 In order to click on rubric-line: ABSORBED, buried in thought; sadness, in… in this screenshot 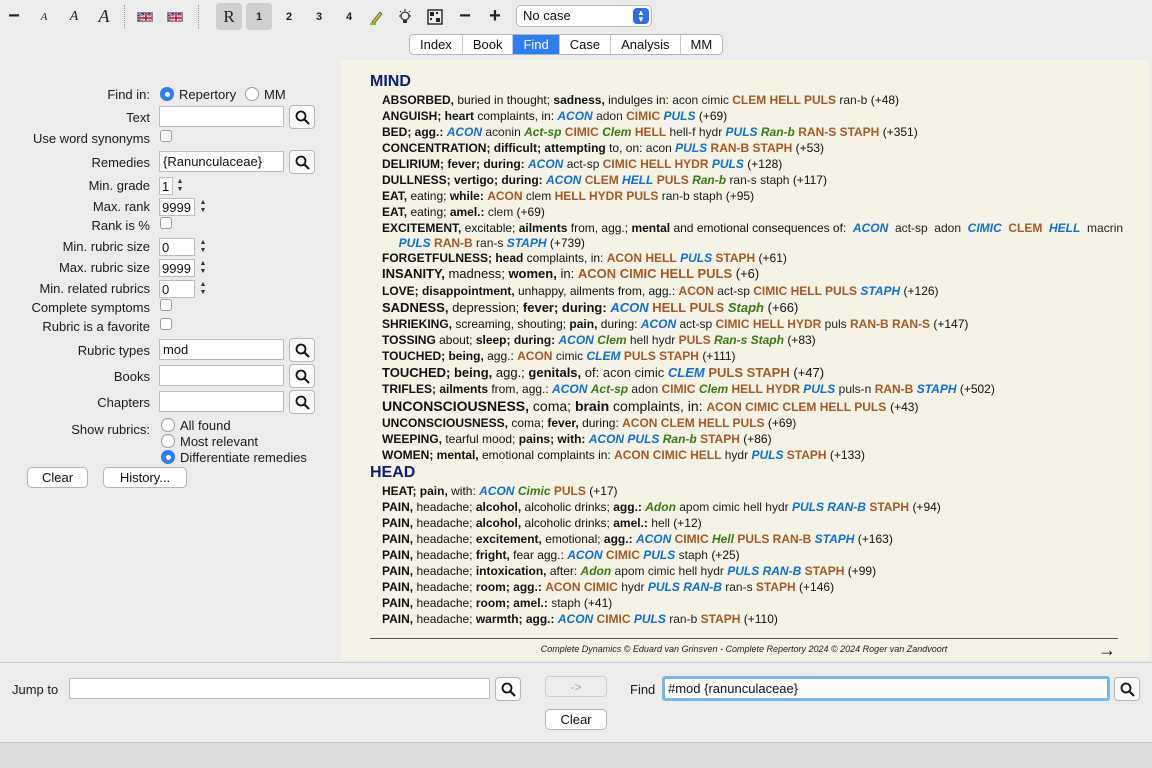, I will do `click(754, 100)`.